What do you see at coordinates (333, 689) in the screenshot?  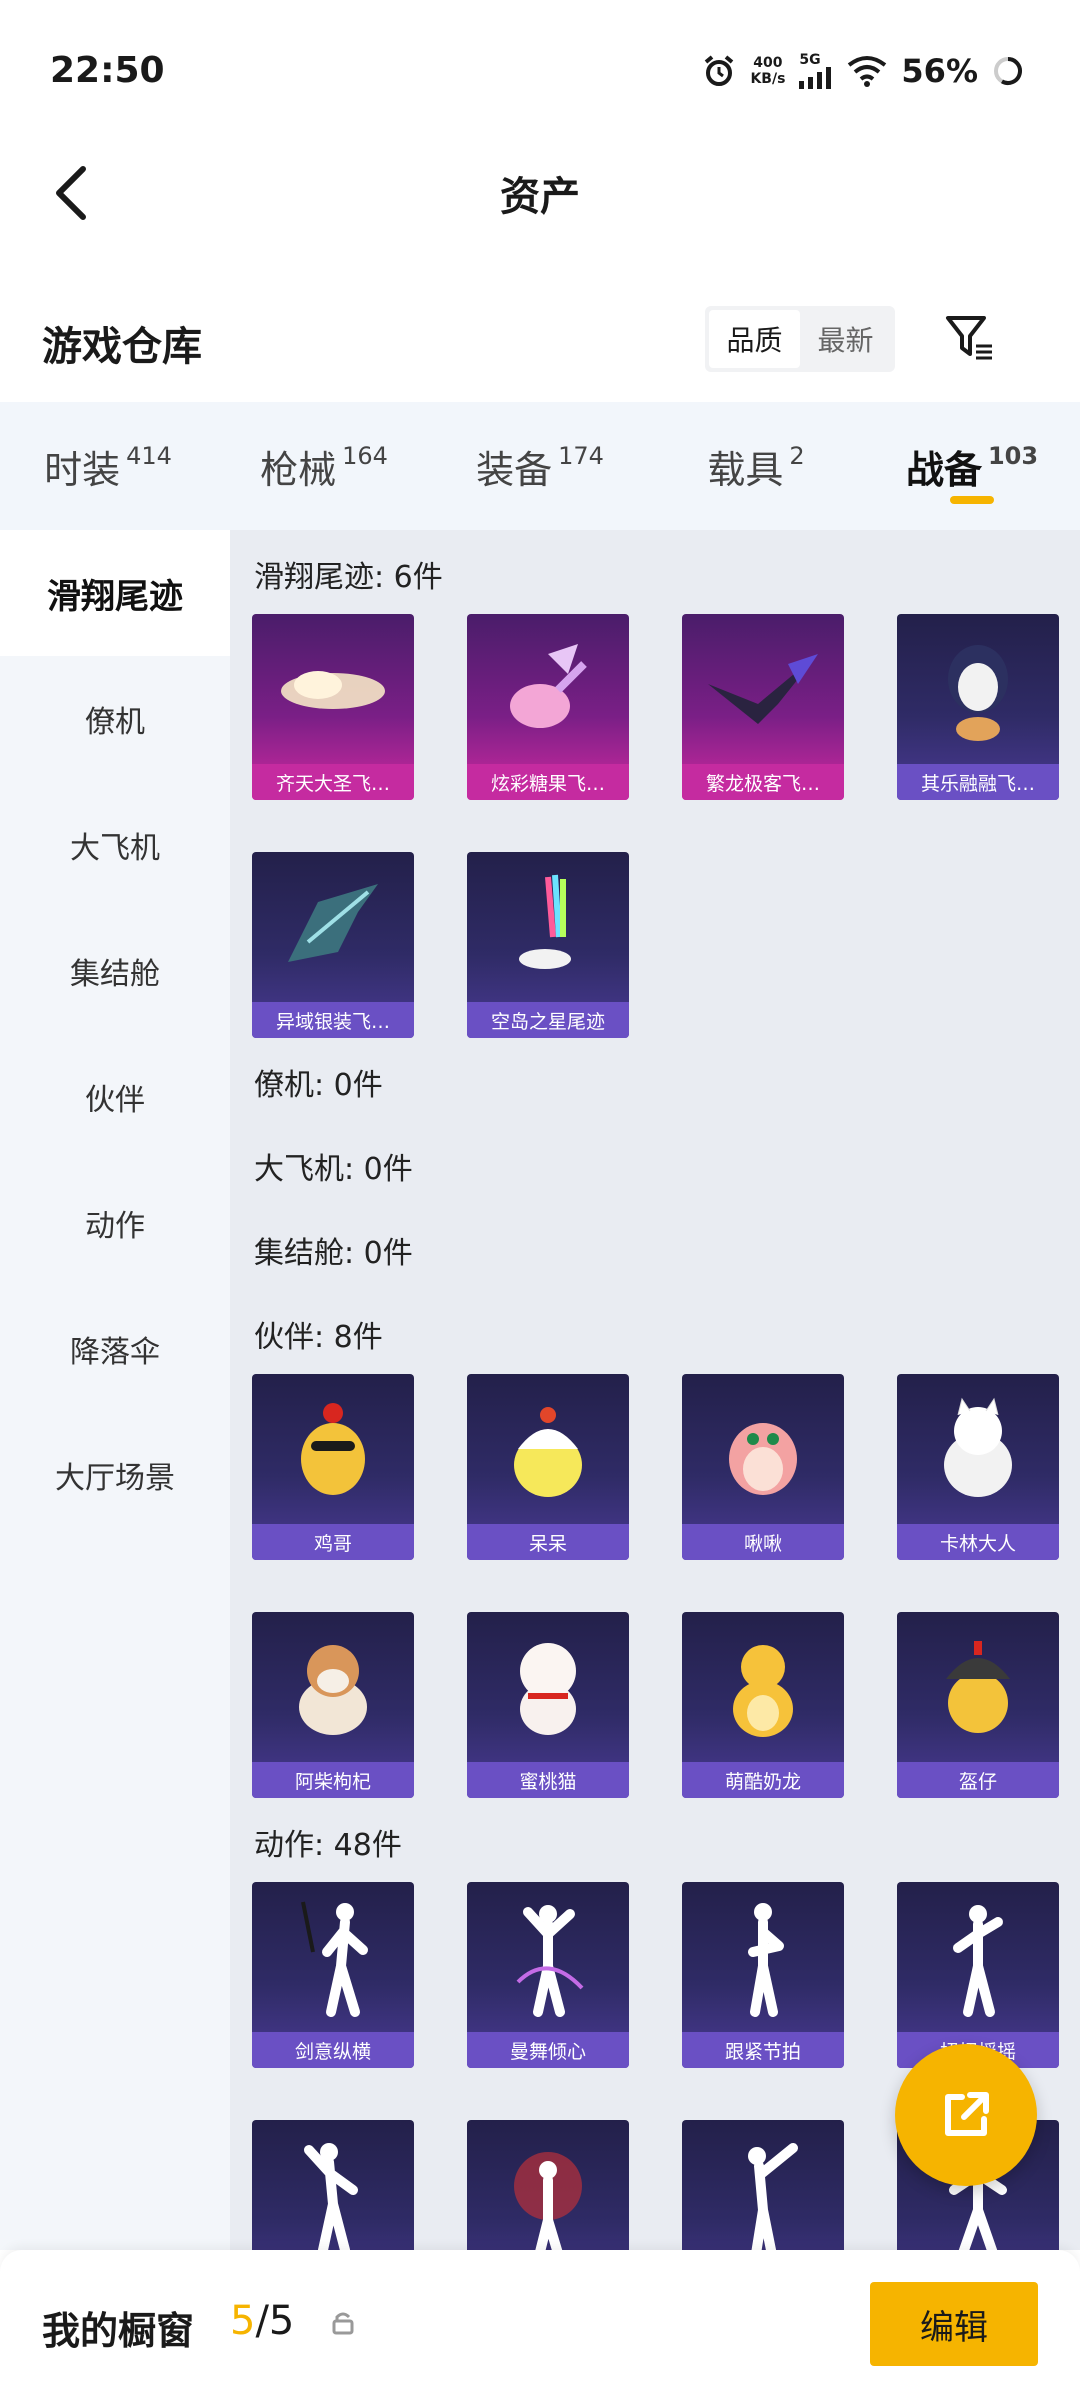 I see `cloud-trail-icon` at bounding box center [333, 689].